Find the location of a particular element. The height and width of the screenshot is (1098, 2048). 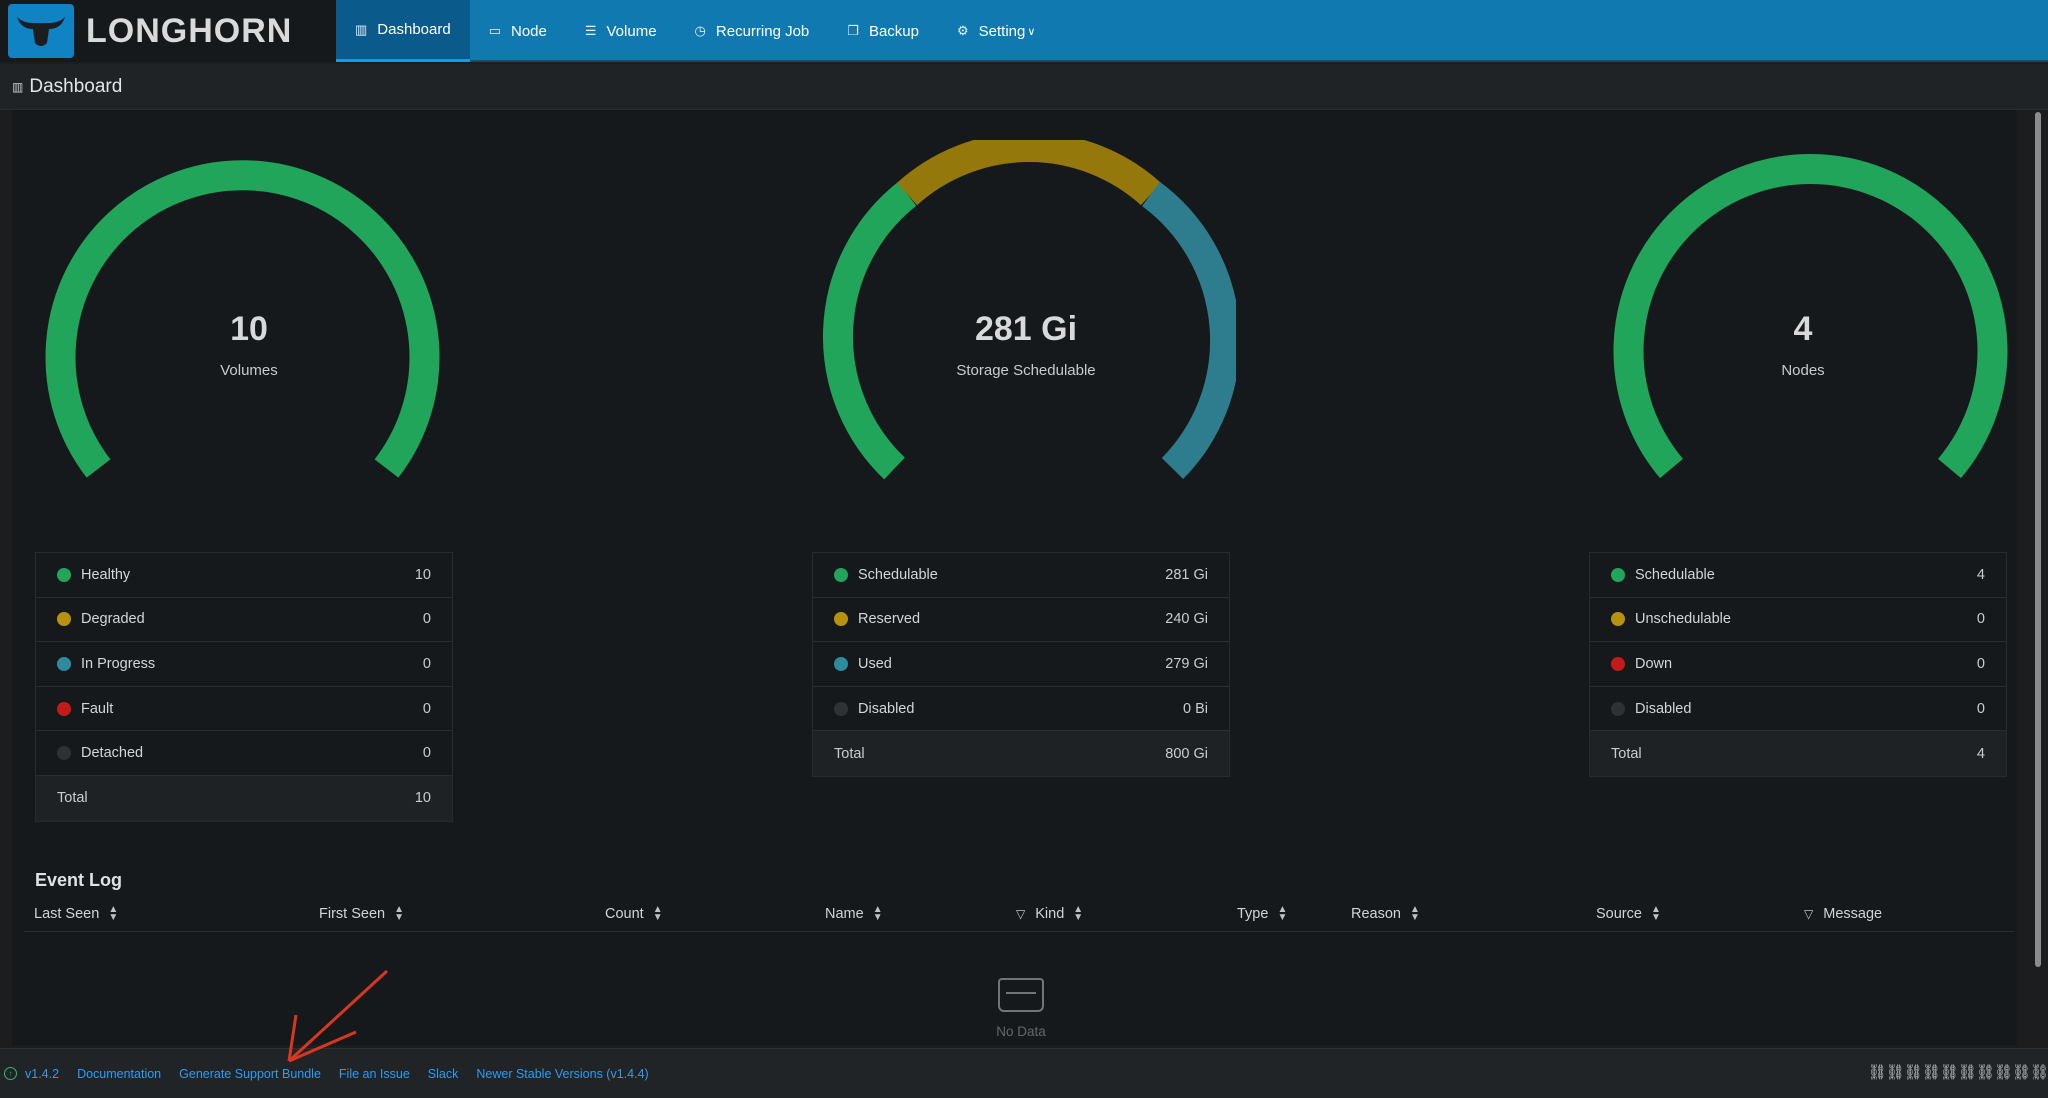

chevron-down-icon: ∨ is located at coordinates (1031, 31).